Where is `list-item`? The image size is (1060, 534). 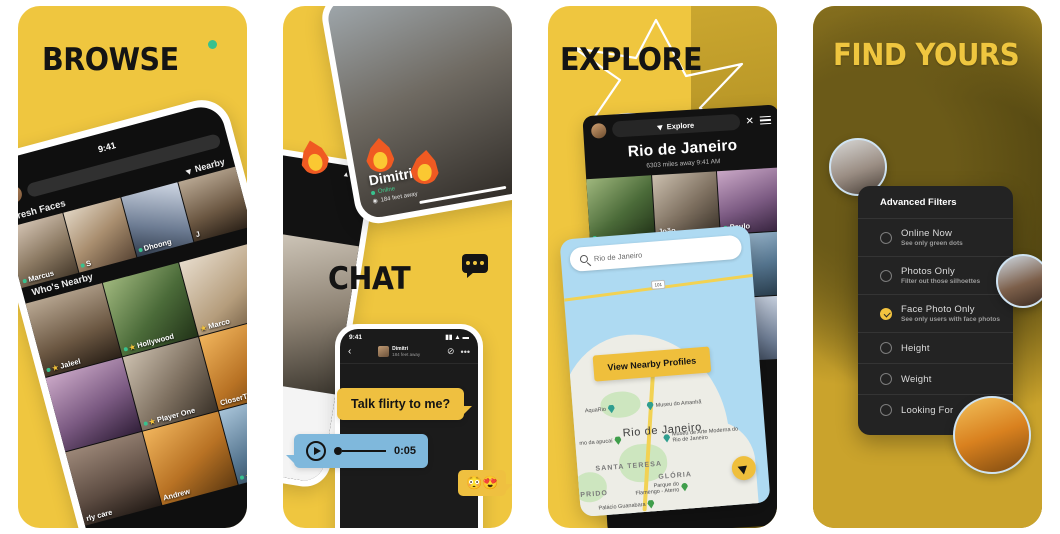 list-item is located at coordinates (620, 209).